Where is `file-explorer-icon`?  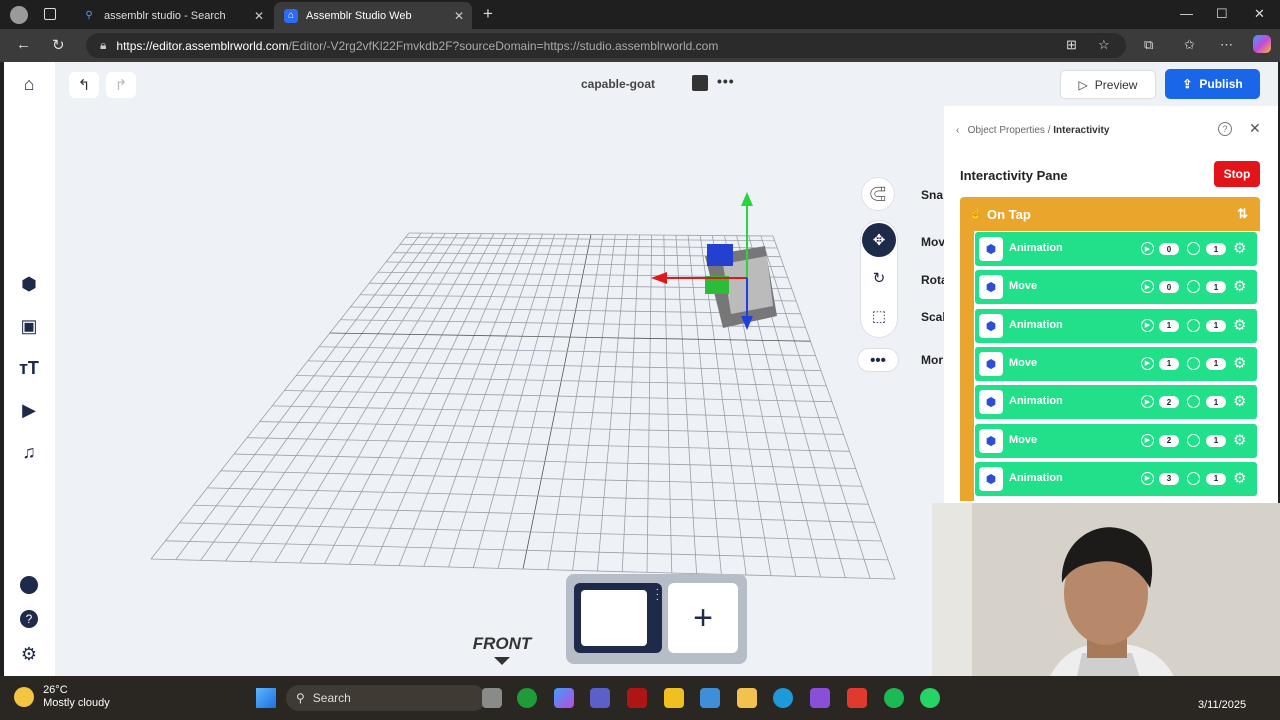 file-explorer-icon is located at coordinates (492, 698).